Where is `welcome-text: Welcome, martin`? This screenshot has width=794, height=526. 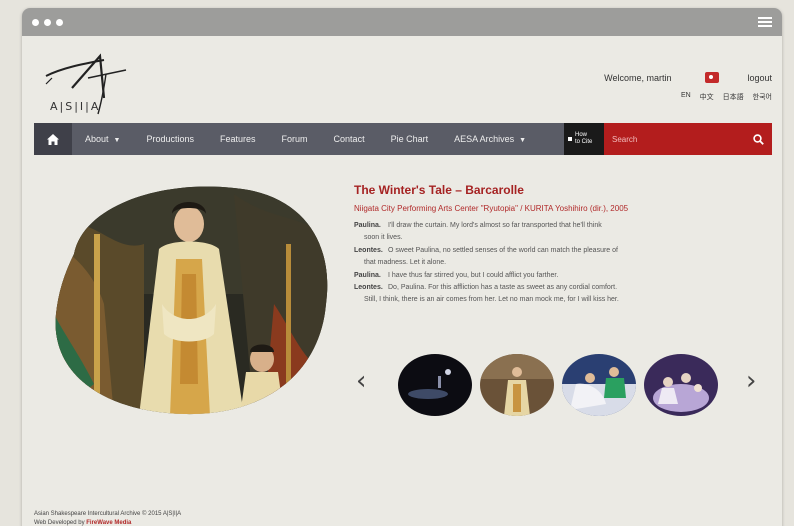 welcome-text: Welcome, martin is located at coordinates (638, 77).